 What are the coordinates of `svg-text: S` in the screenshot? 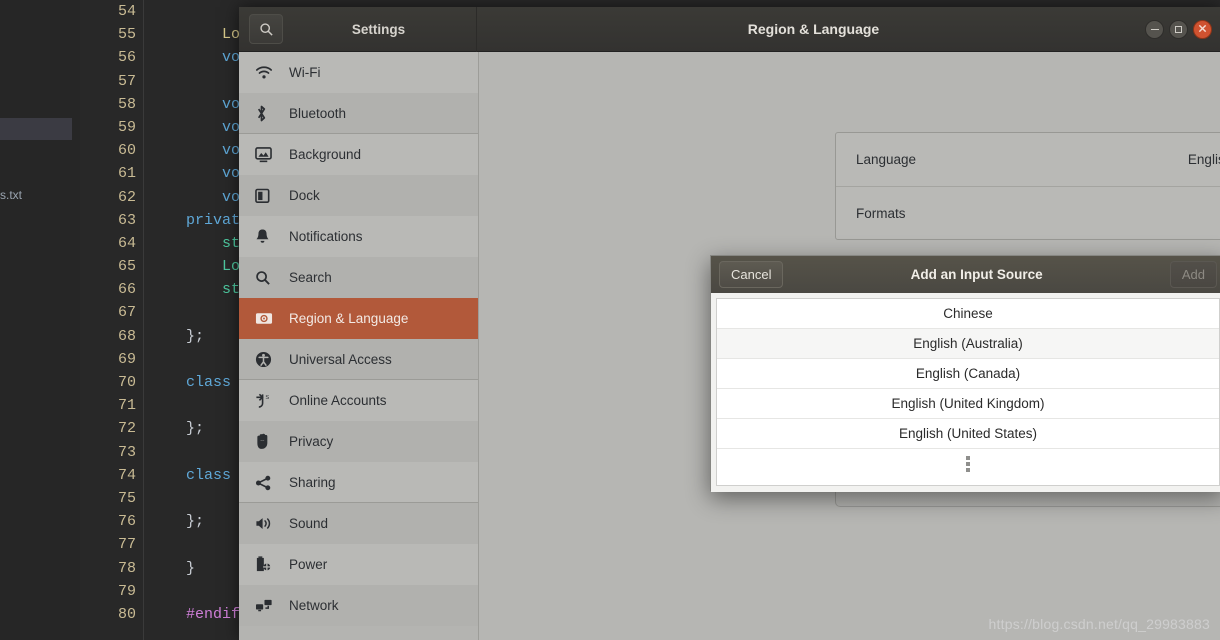 It's located at (267, 398).